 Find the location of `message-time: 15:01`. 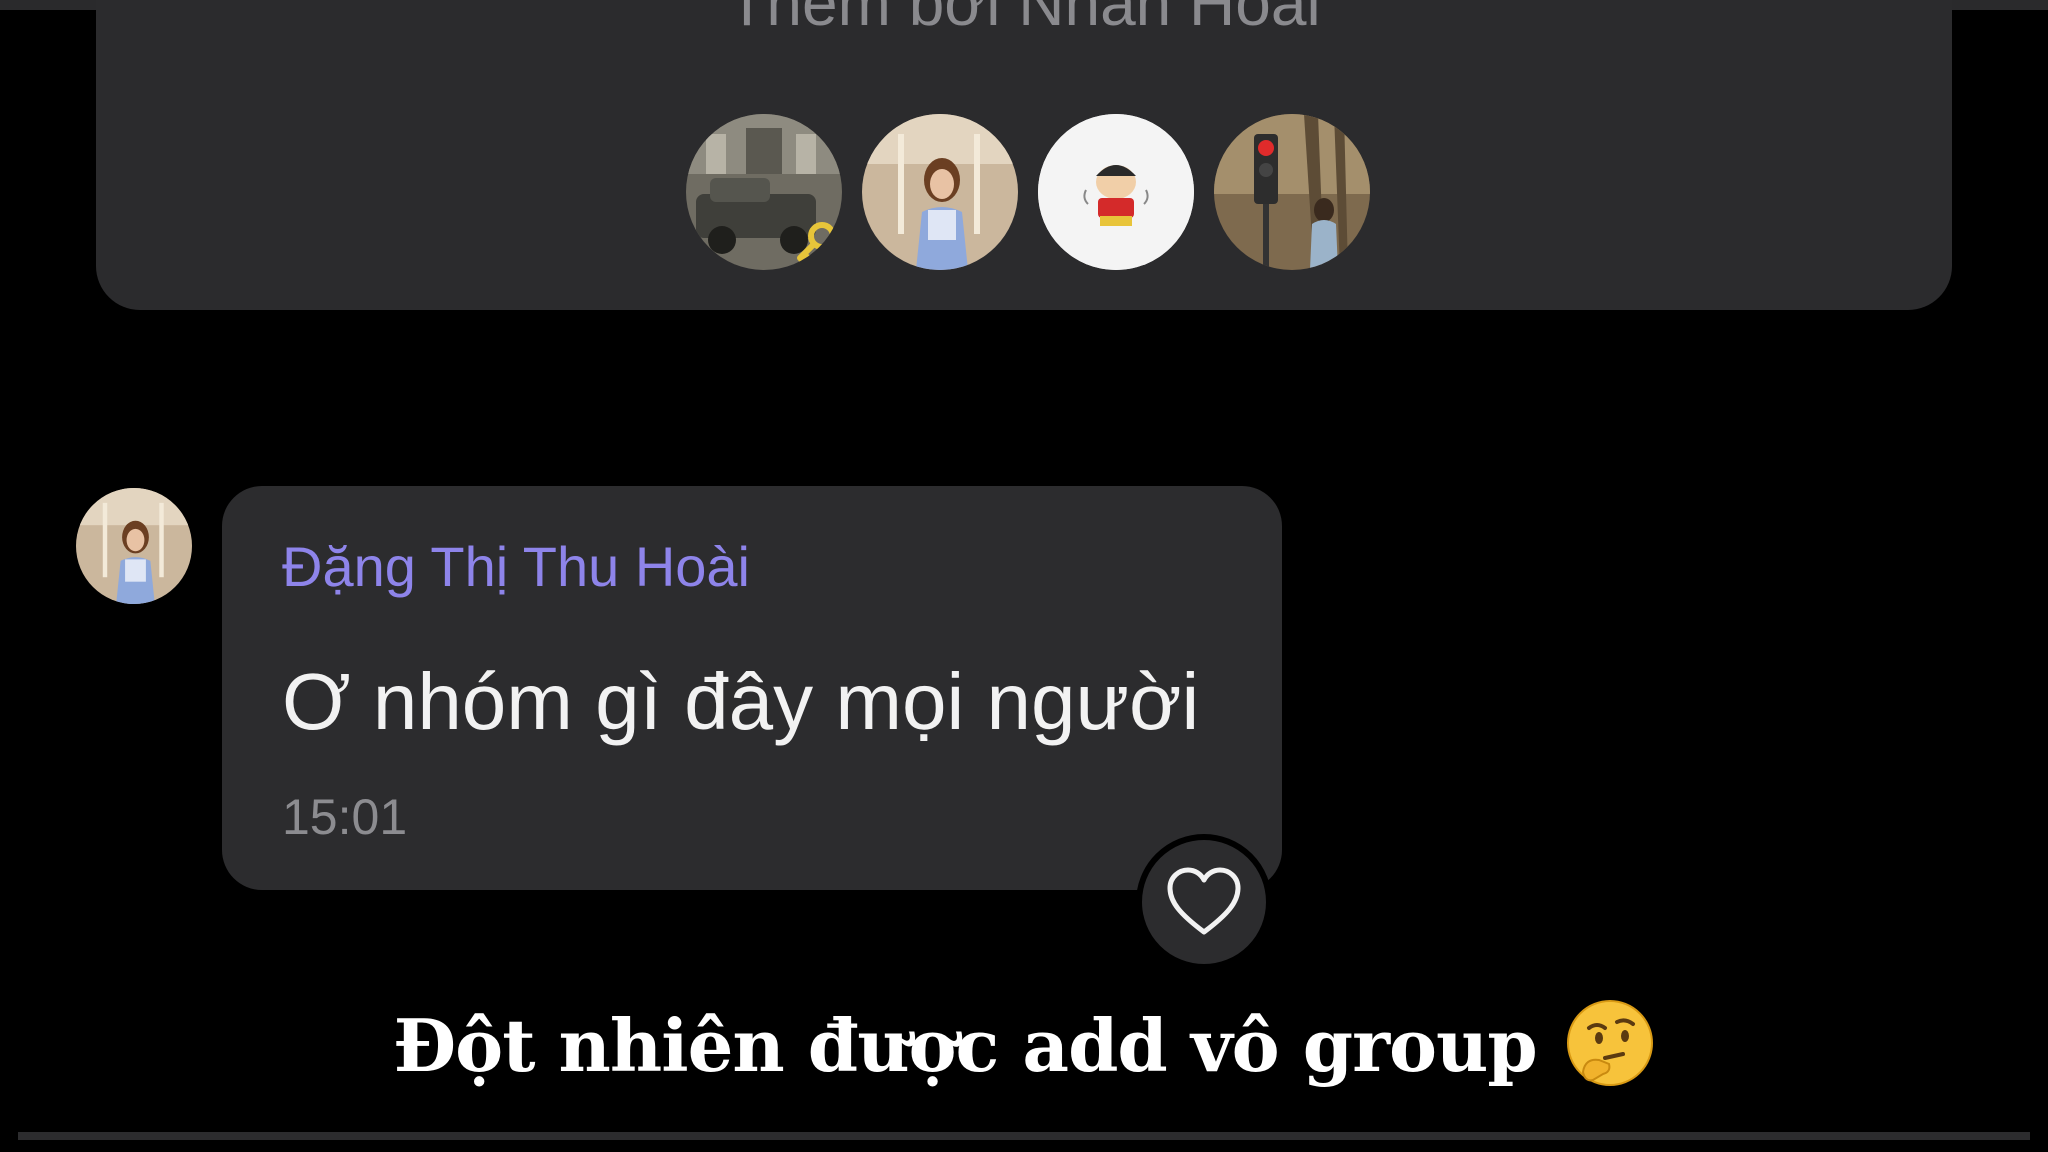

message-time: 15:01 is located at coordinates (345, 817).